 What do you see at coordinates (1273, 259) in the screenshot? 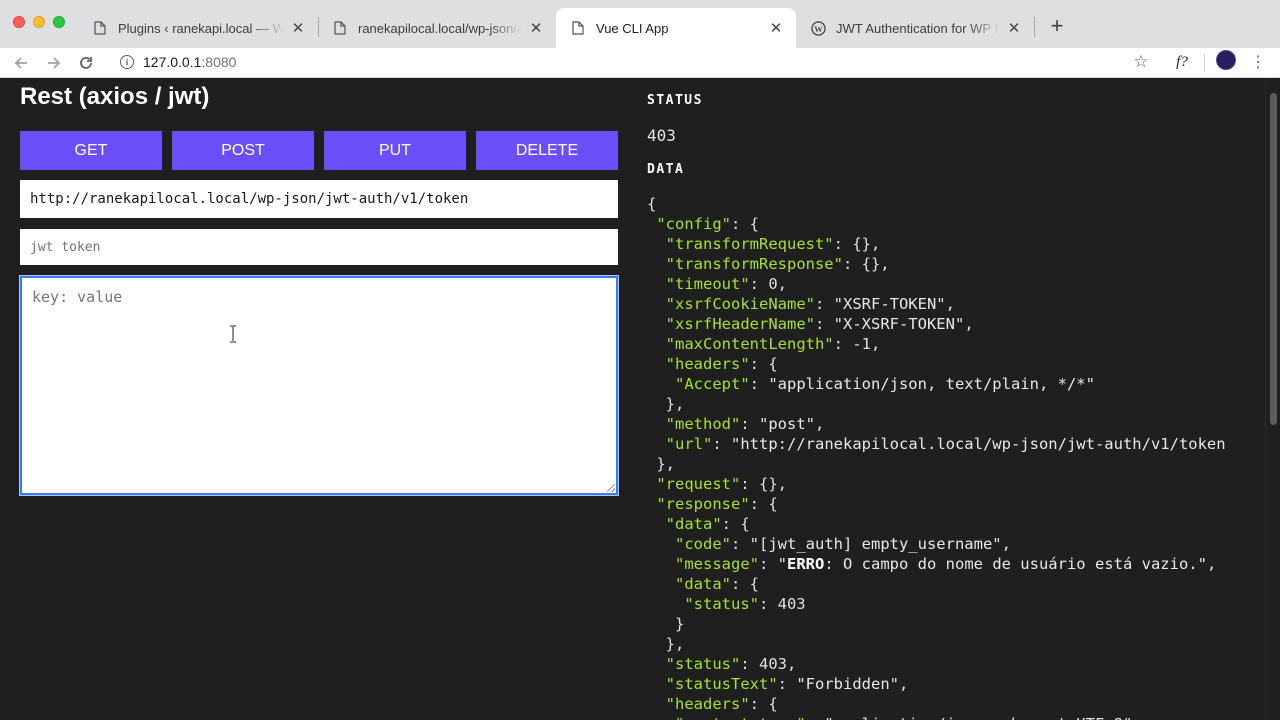
I see `scrollbar-thumb` at bounding box center [1273, 259].